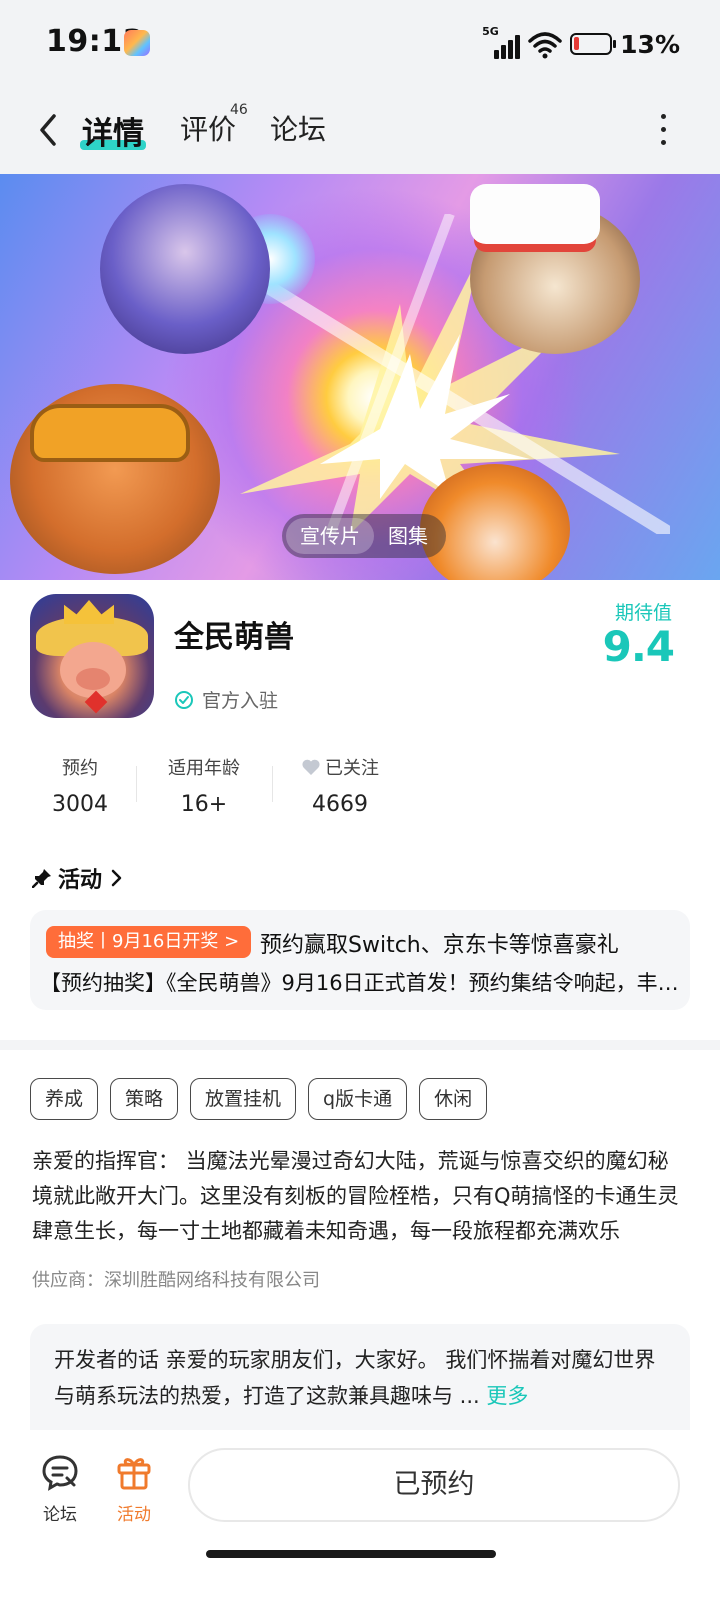 This screenshot has width=720, height=1602. I want to click on supplier-info: 供应商：深圳胜酷网络科技有限公司, so click(176, 1280).